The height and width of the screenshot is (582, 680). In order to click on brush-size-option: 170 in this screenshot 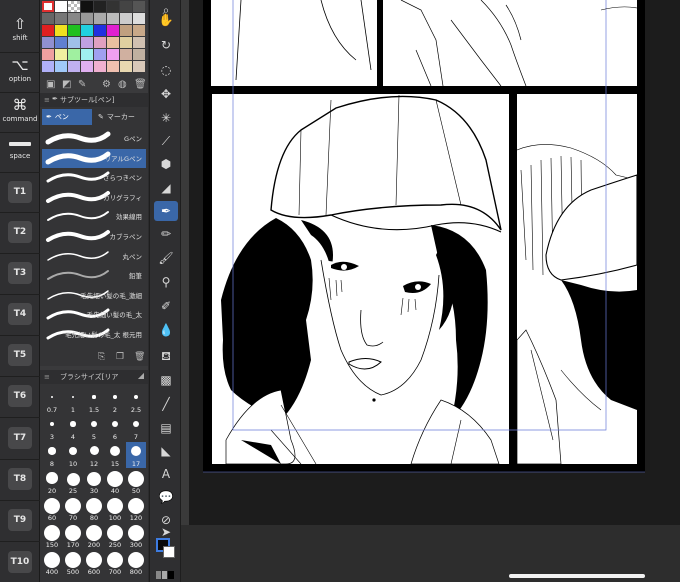, I will do `click(73, 536)`.